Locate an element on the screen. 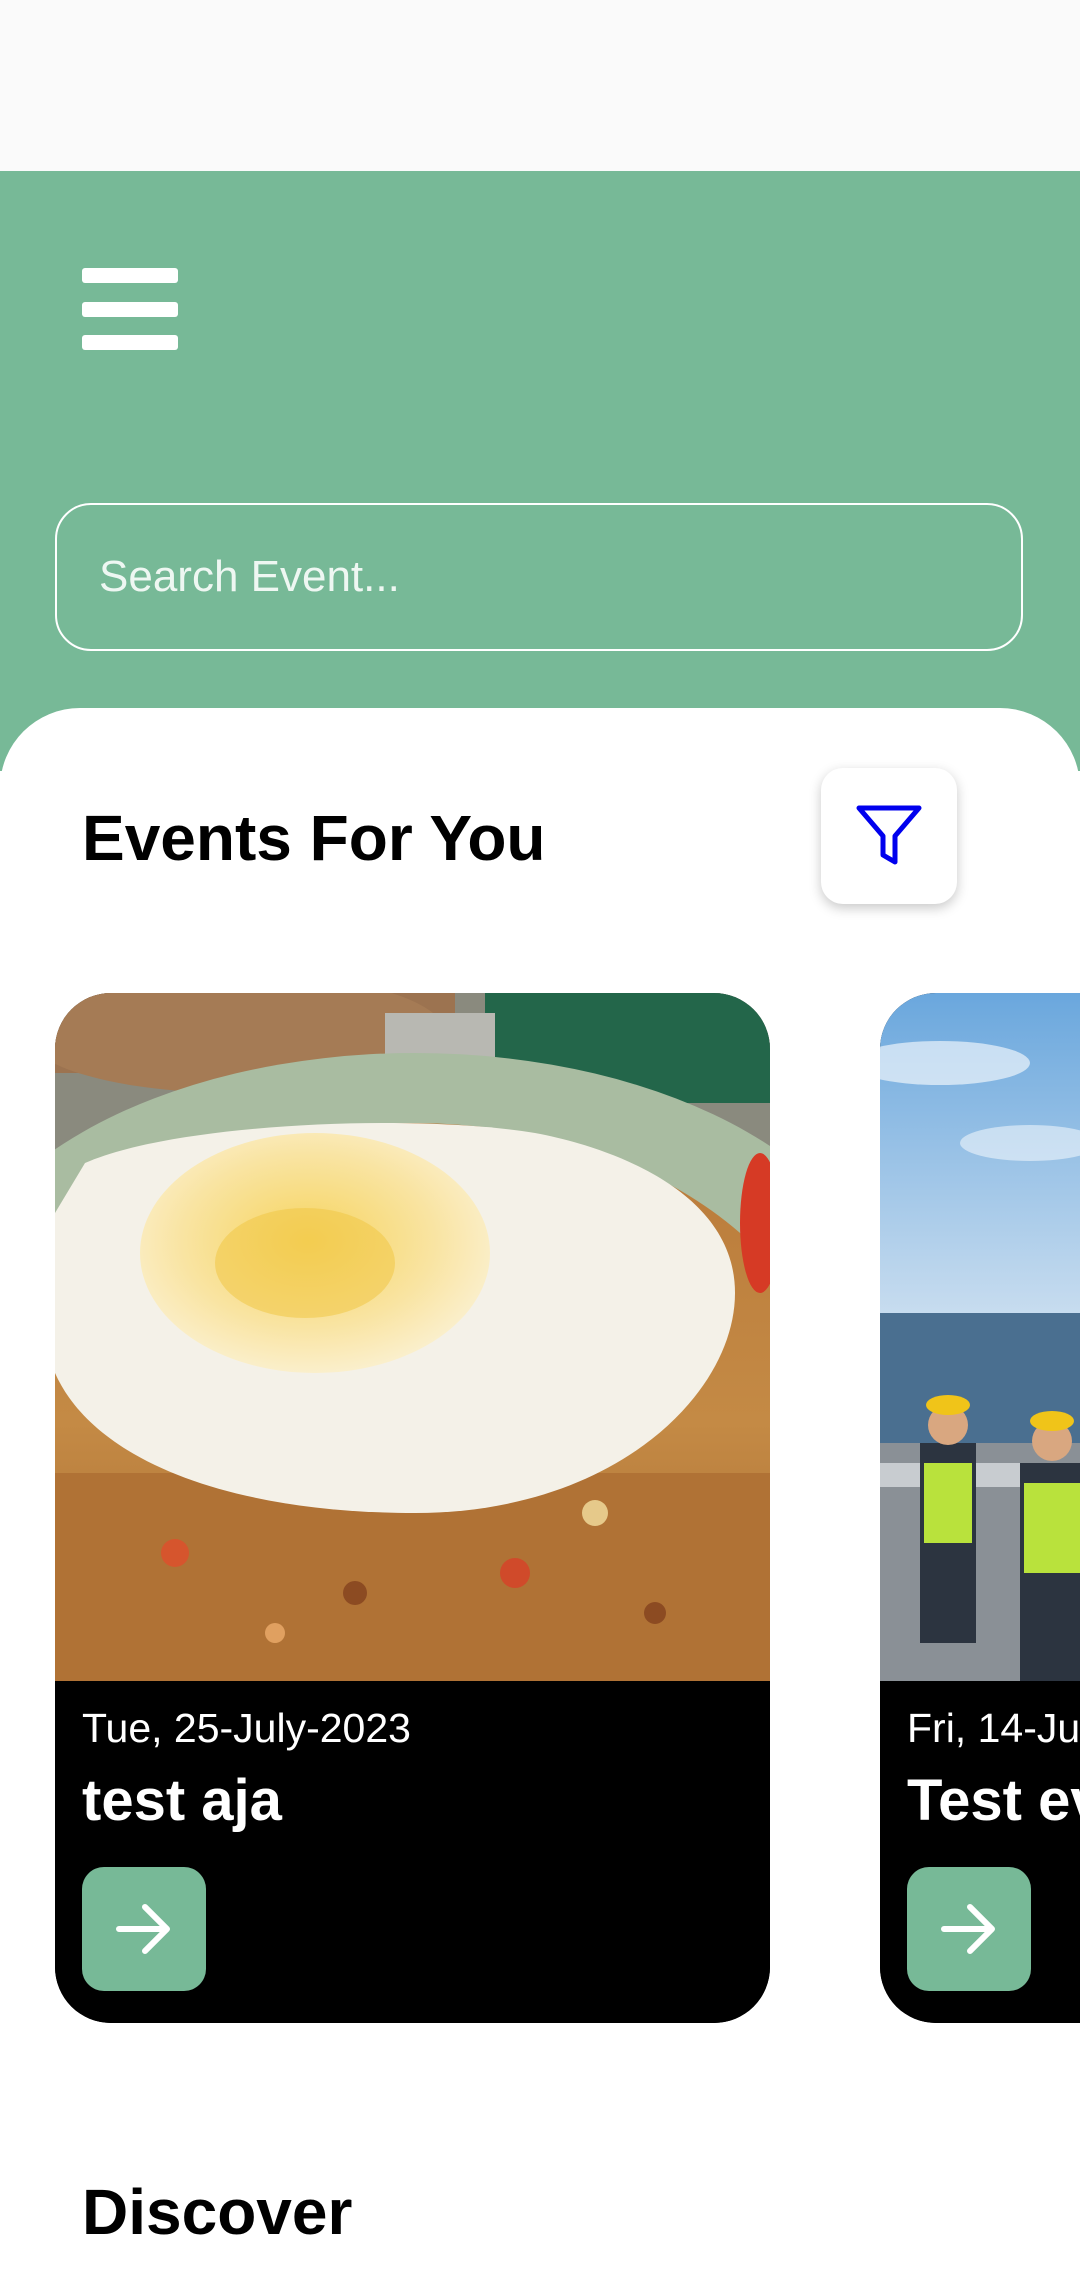 This screenshot has width=1080, height=2280. discover-section-title: Discover is located at coordinates (217, 2212).